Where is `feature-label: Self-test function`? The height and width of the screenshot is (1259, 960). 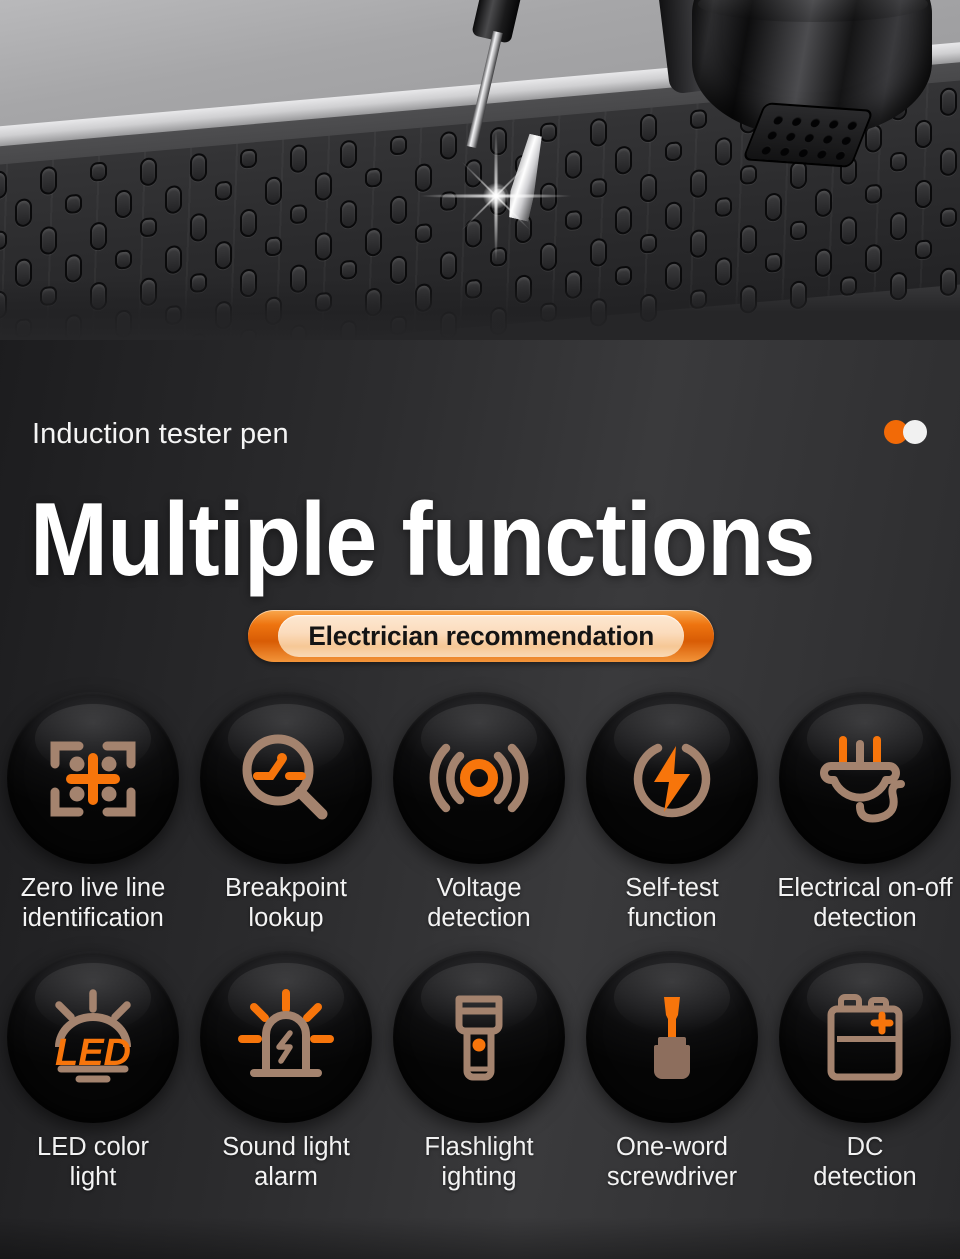
feature-label: Self-test function is located at coordinates (672, 903).